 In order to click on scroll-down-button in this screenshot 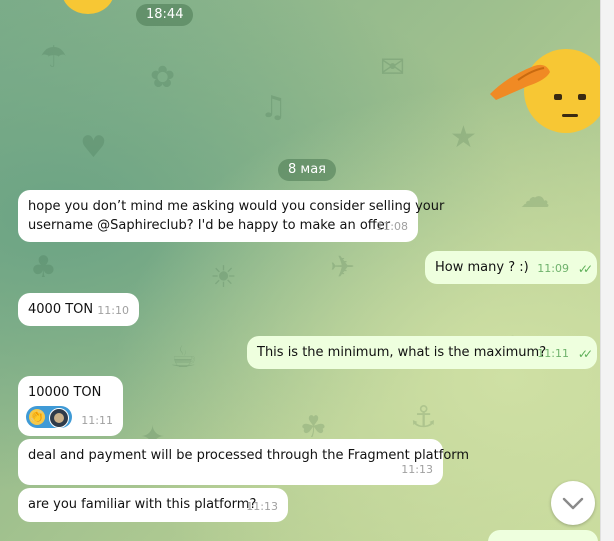, I will do `click(573, 503)`.